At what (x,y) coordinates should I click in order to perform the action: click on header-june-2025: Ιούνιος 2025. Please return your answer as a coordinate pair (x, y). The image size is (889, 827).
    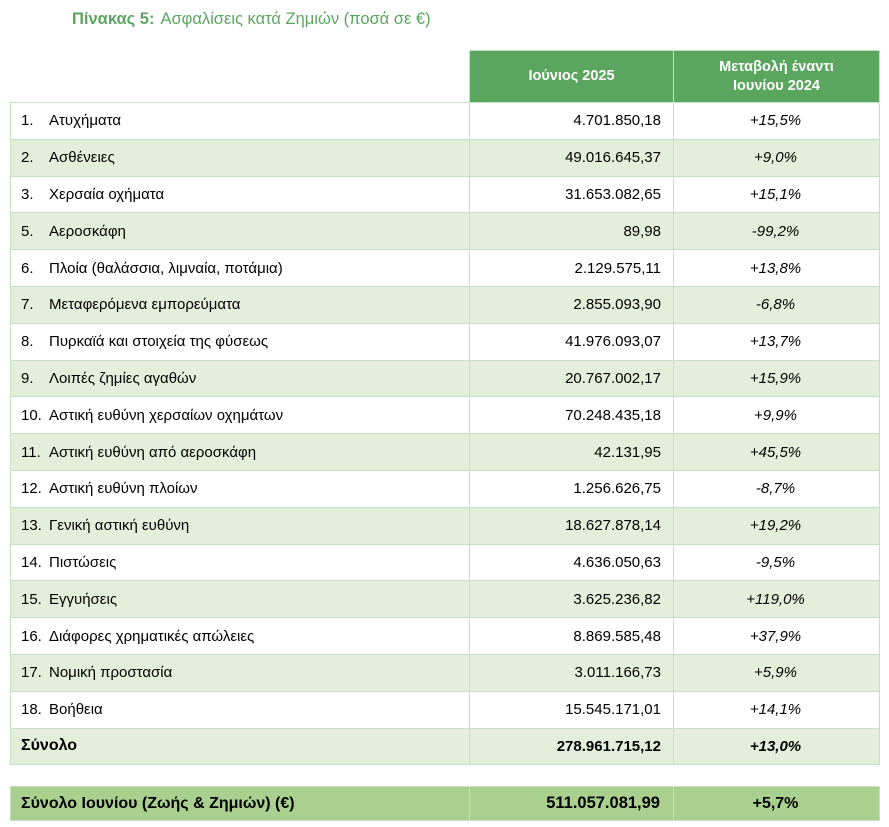
    Looking at the image, I should click on (571, 76).